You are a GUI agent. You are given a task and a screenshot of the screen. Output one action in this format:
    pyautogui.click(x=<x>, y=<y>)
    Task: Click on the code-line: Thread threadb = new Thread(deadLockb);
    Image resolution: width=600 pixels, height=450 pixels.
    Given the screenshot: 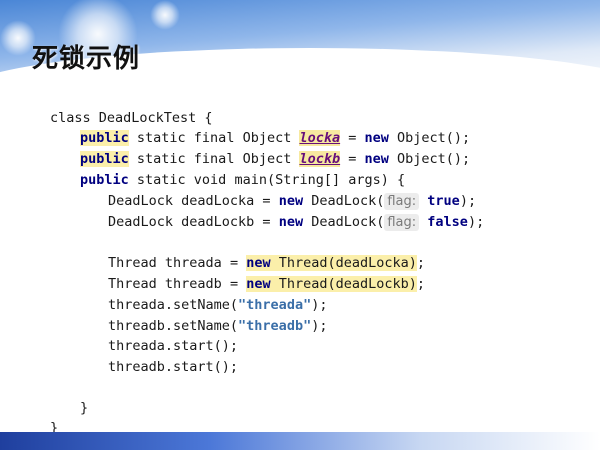 What is the action you would take?
    pyautogui.click(x=266, y=284)
    